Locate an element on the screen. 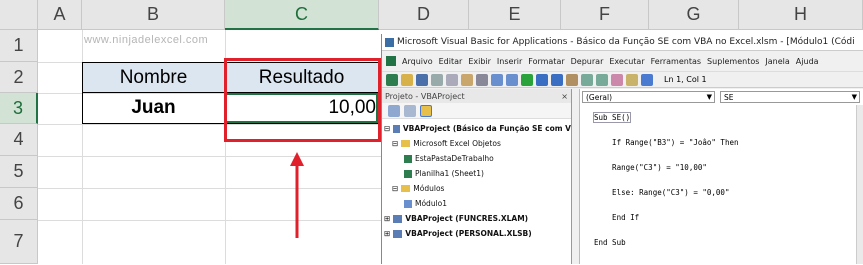 Image resolution: width=863 pixels, height=265 pixels. column-header-g: G is located at coordinates (694, 15).